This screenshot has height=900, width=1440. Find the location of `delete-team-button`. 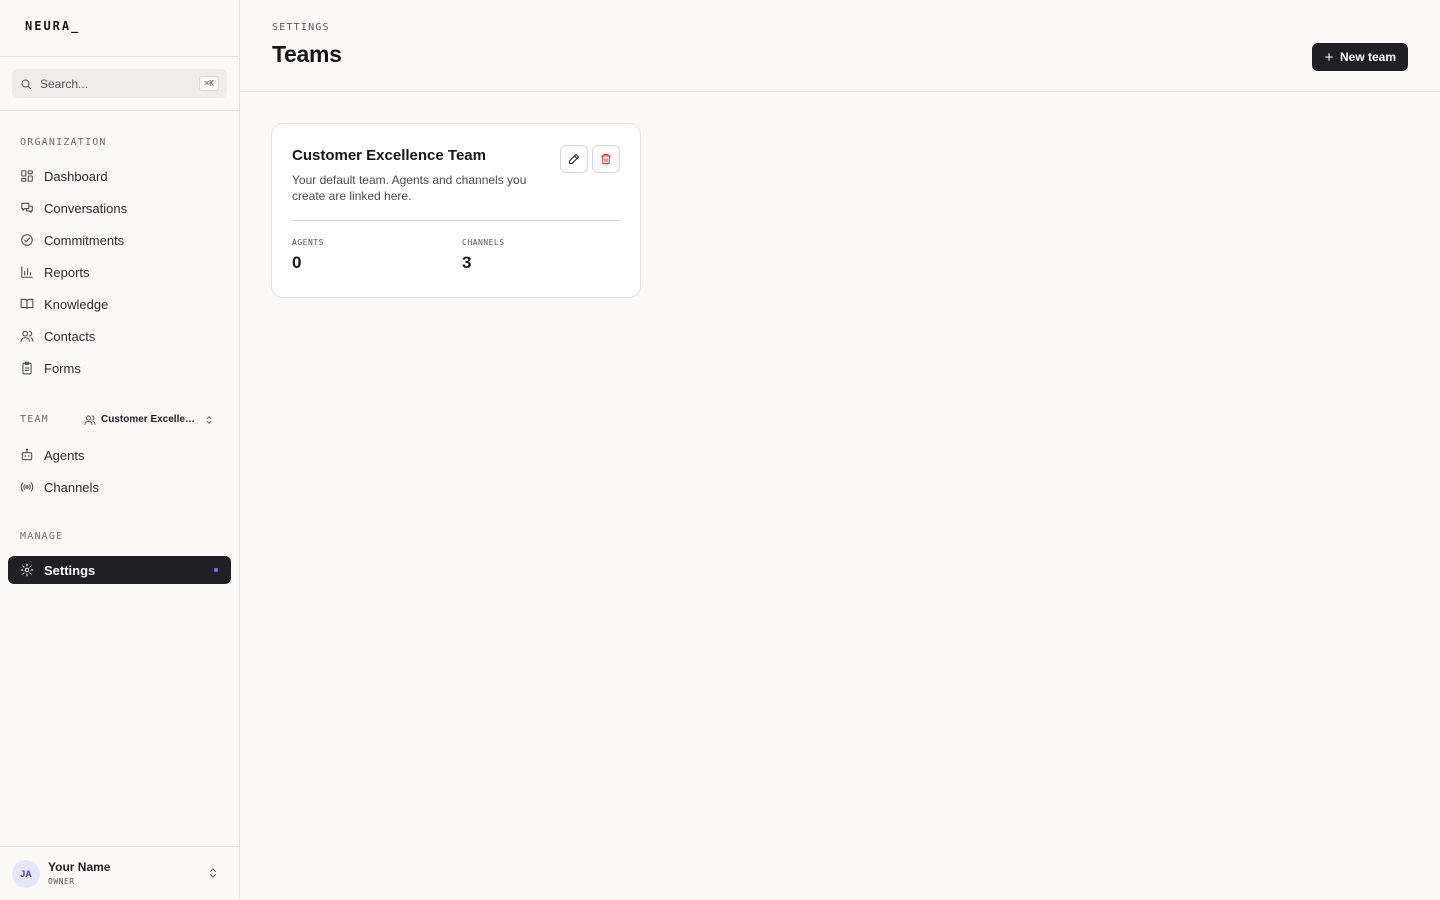

delete-team-button is located at coordinates (606, 159).